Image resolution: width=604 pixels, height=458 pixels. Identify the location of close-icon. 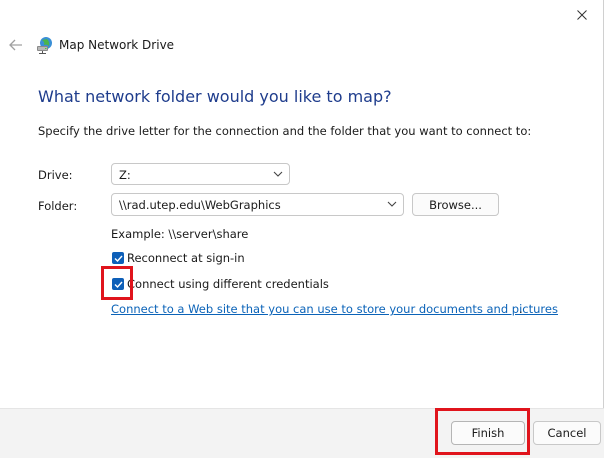
(582, 15).